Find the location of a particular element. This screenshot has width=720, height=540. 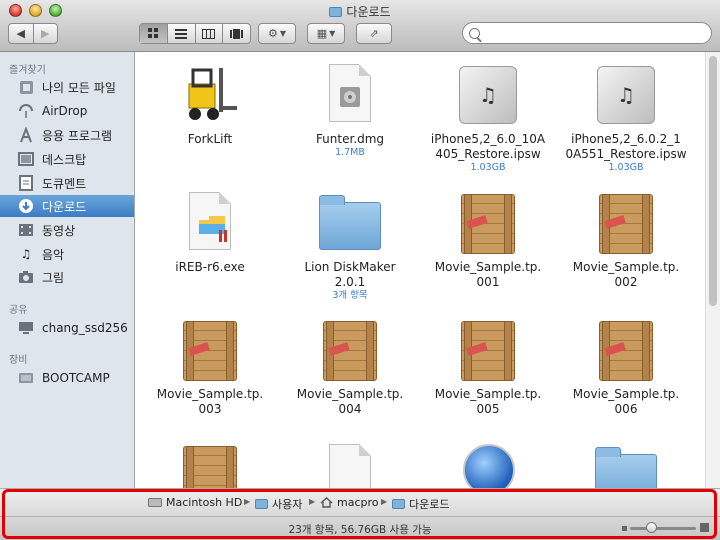

sidebar-item-pictures: 그림 is located at coordinates (67, 277).